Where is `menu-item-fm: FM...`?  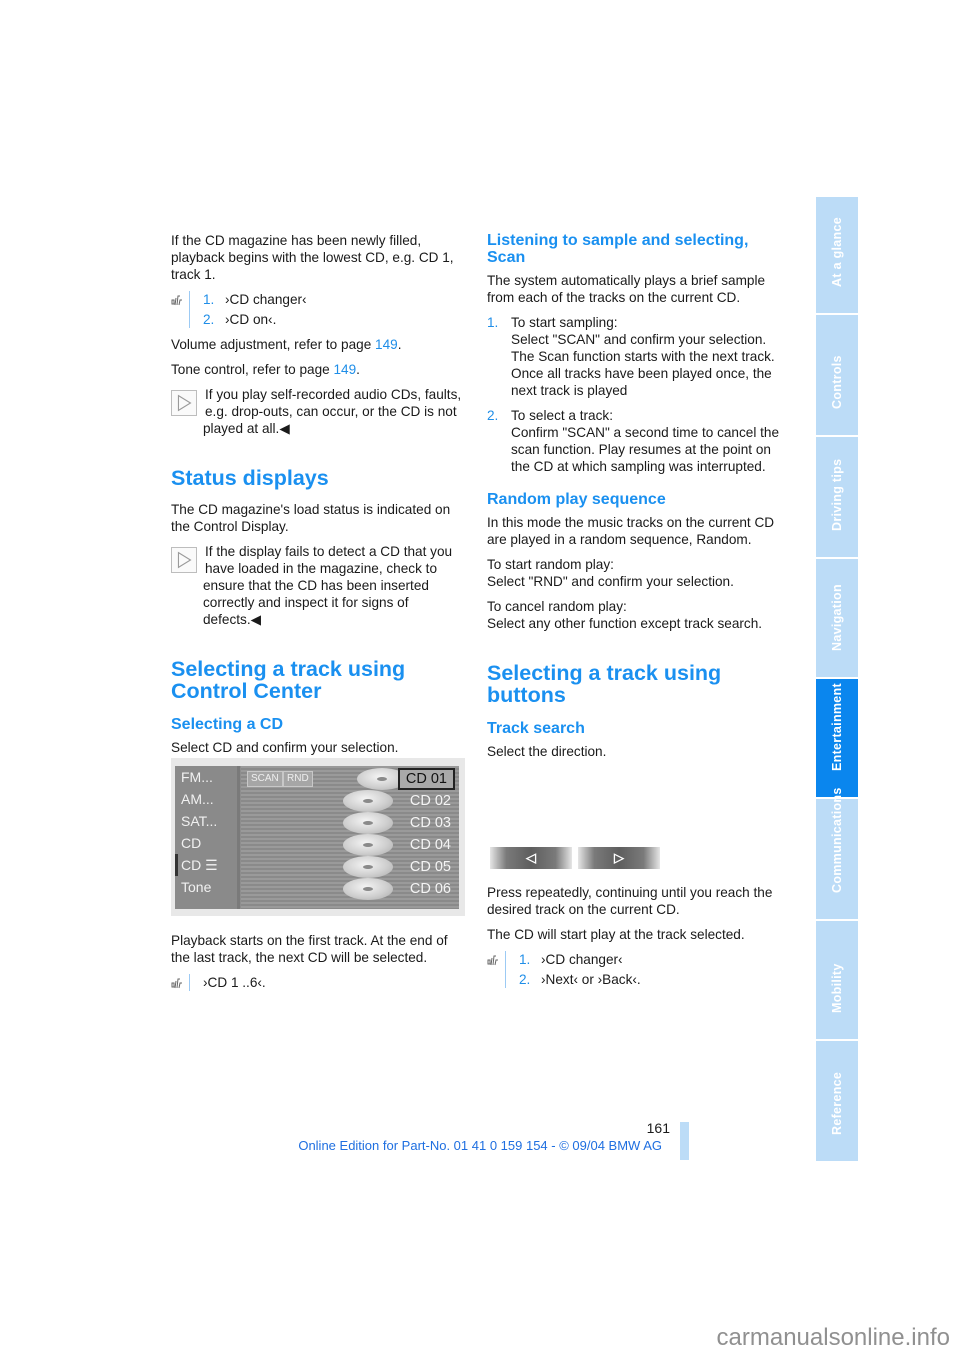
menu-item-fm: FM... is located at coordinates (206, 777).